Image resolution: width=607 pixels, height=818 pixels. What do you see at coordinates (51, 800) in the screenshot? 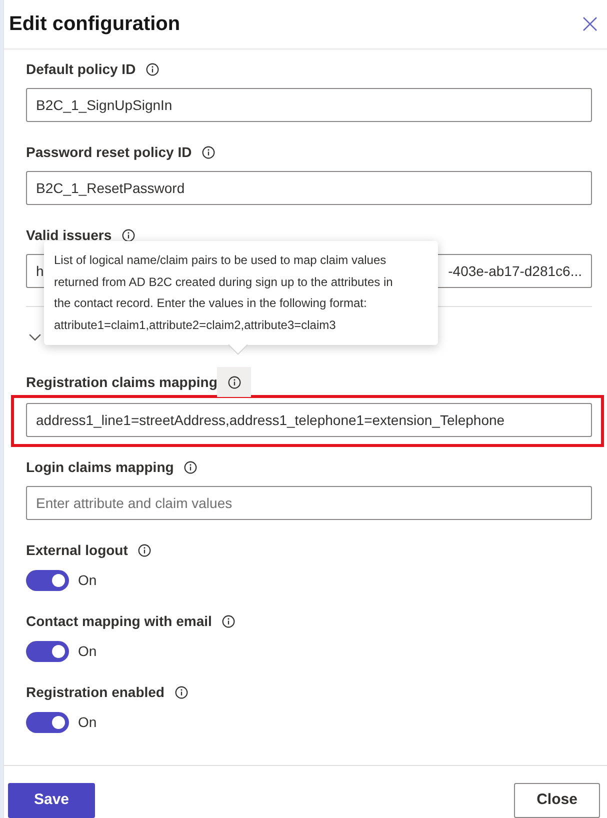
I see `save-button: Save` at bounding box center [51, 800].